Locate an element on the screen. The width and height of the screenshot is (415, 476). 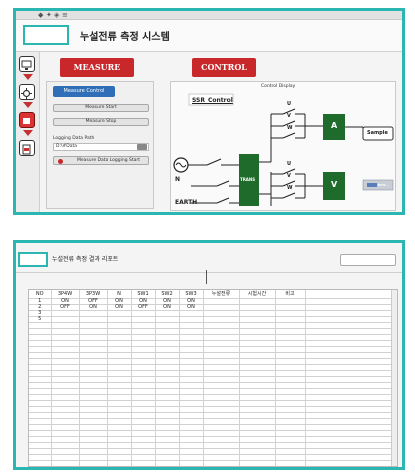
voltmeter-label: V is located at coordinates (334, 184).